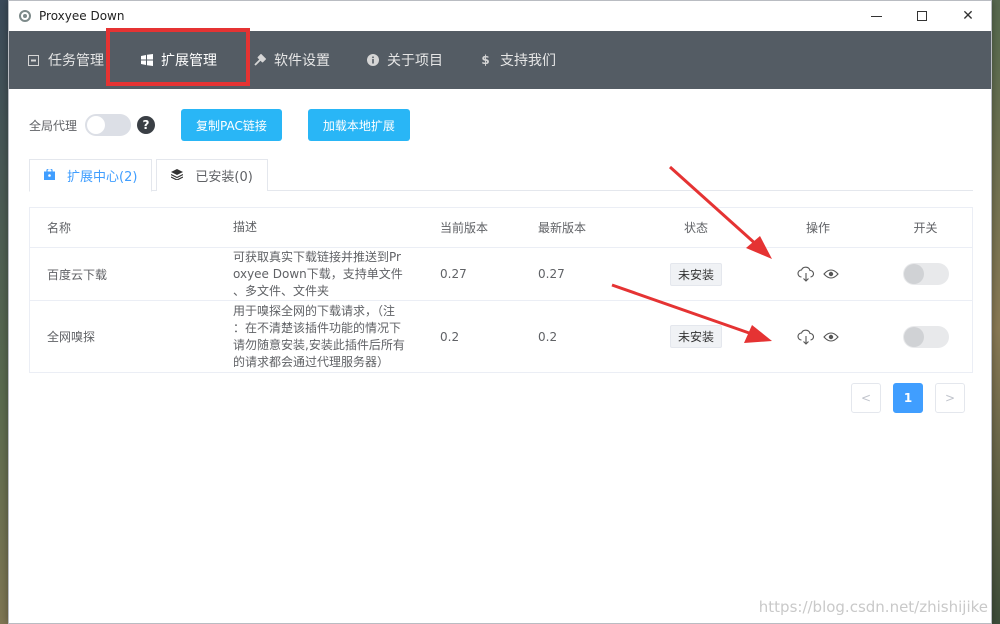  I want to click on close-icon: ✕, so click(968, 16).